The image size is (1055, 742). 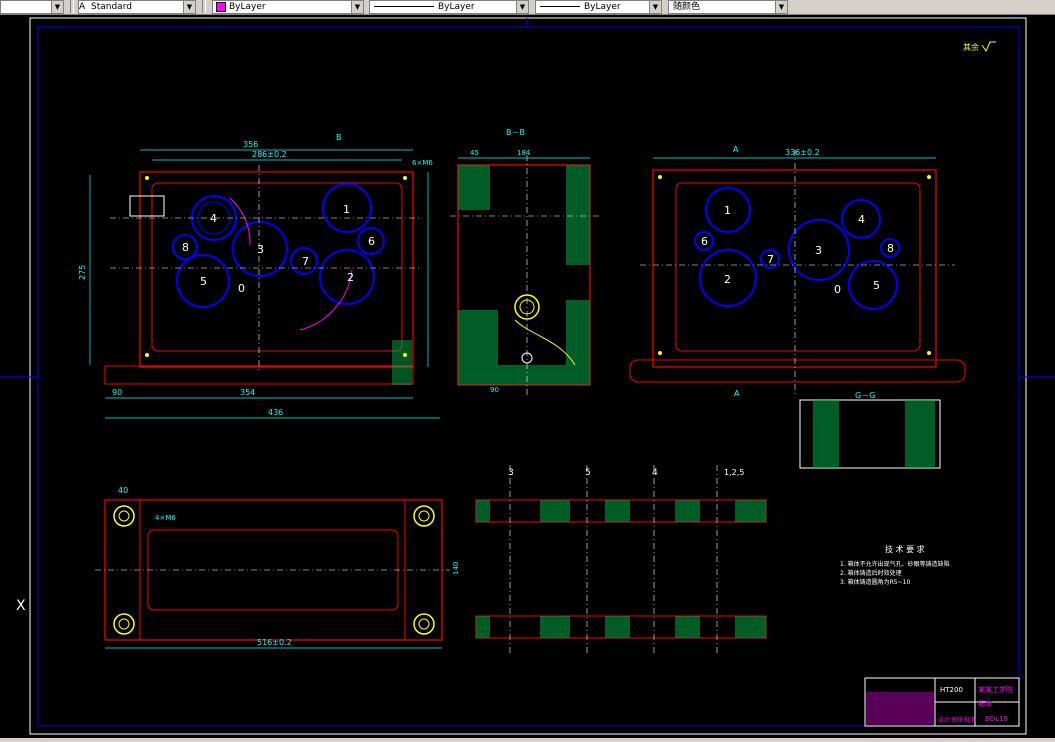 I want to click on dimension-text: 40, so click(x=123, y=490).